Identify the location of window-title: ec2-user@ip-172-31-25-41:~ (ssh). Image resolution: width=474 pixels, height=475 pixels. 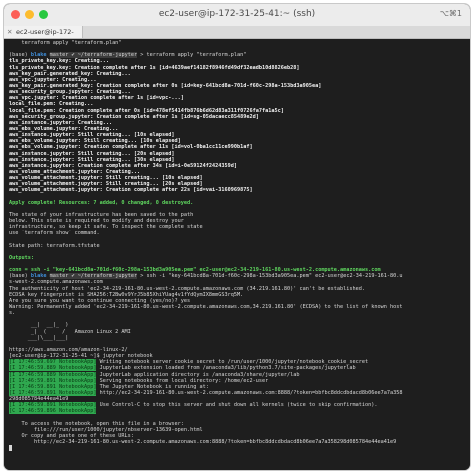
(237, 14).